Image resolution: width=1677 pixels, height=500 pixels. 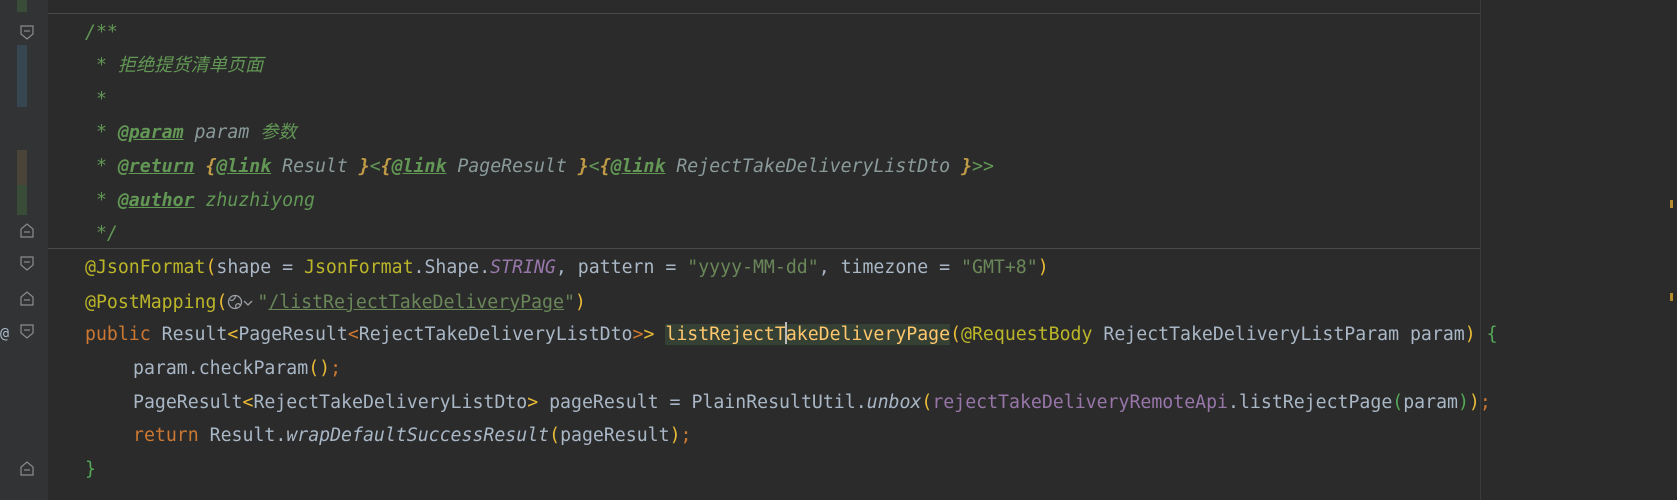 I want to click on annotation-requestbody: @RequestBody, so click(x=1026, y=334).